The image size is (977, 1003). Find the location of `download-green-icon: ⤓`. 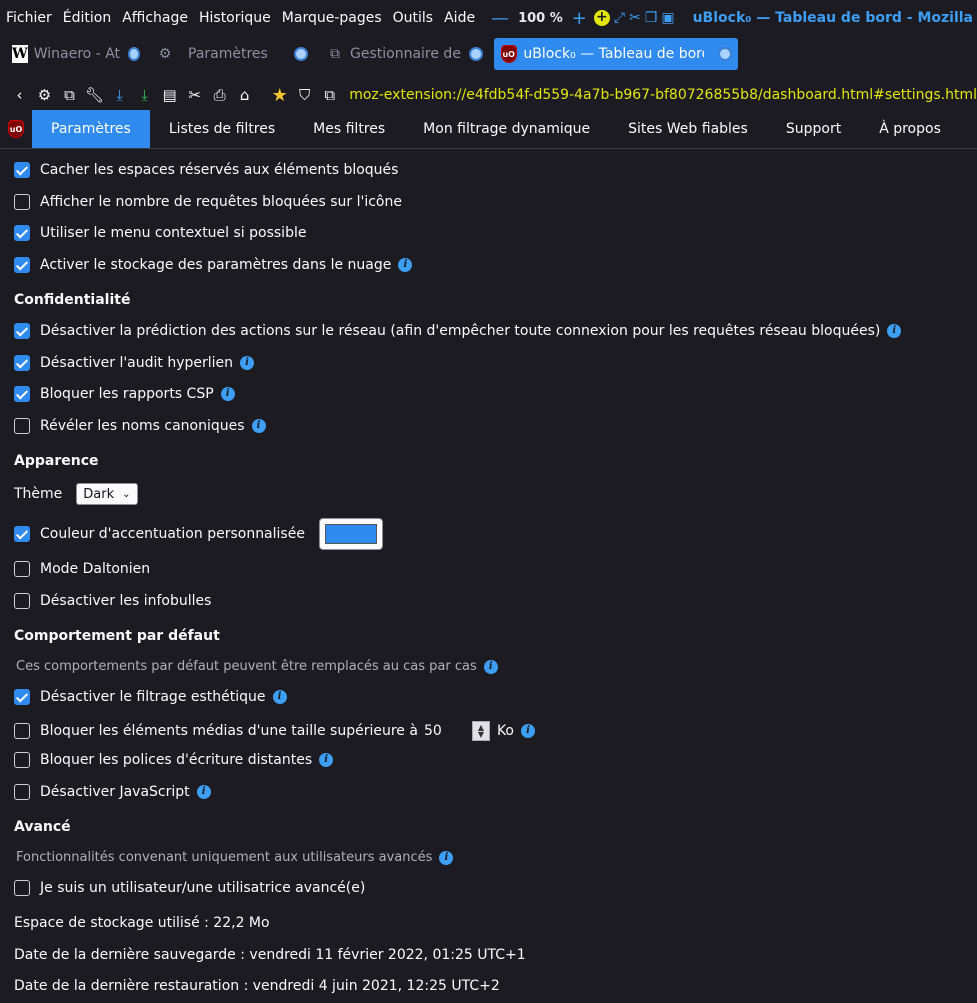

download-green-icon: ⤓ is located at coordinates (144, 95).